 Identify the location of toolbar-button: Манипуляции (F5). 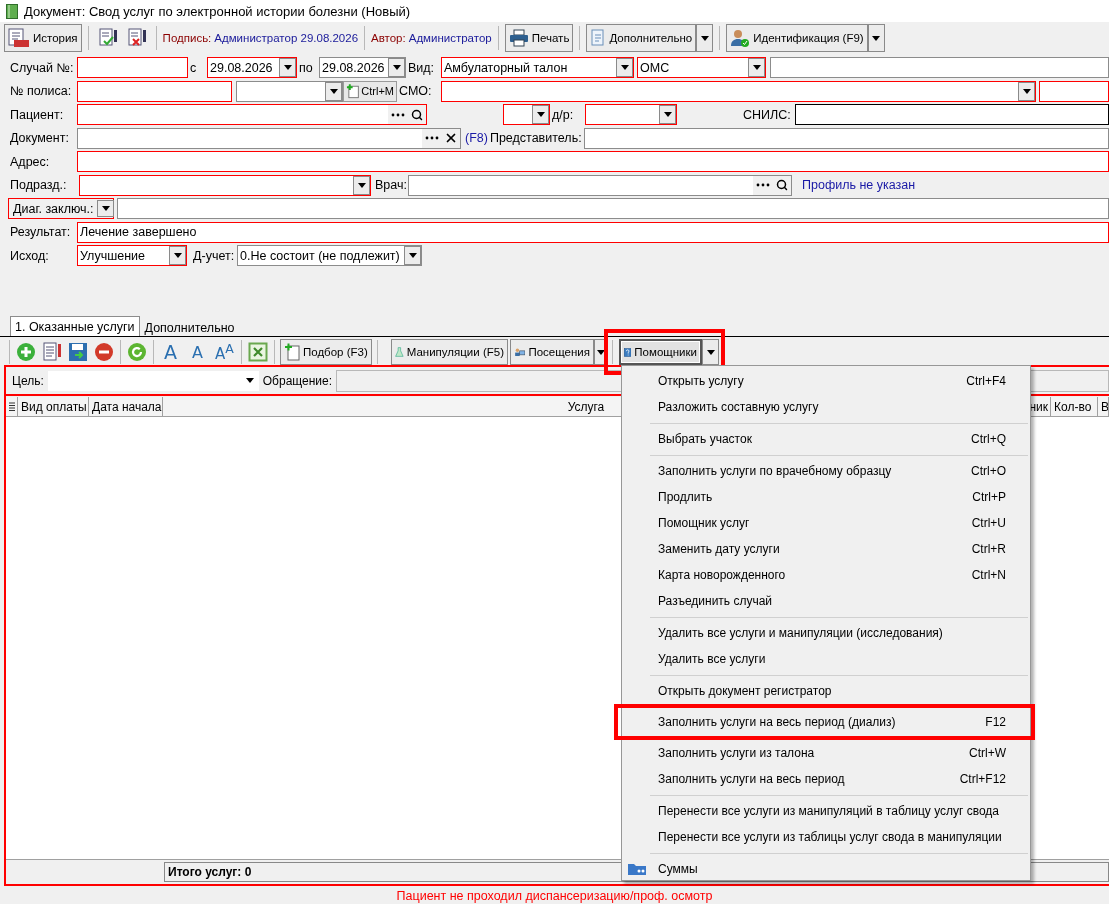
(449, 352).